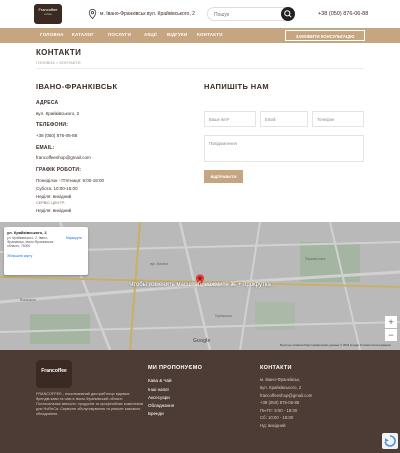 The image size is (400, 453). What do you see at coordinates (175, 368) in the screenshot?
I see `footer-offer-heading: МИ ПРОПОНУЄМО` at bounding box center [175, 368].